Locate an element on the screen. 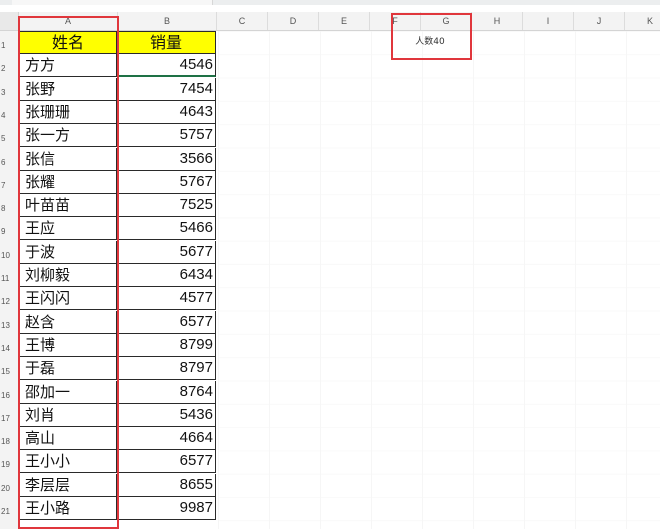 The height and width of the screenshot is (529, 660). sales-cell: 8799 is located at coordinates (166, 345).